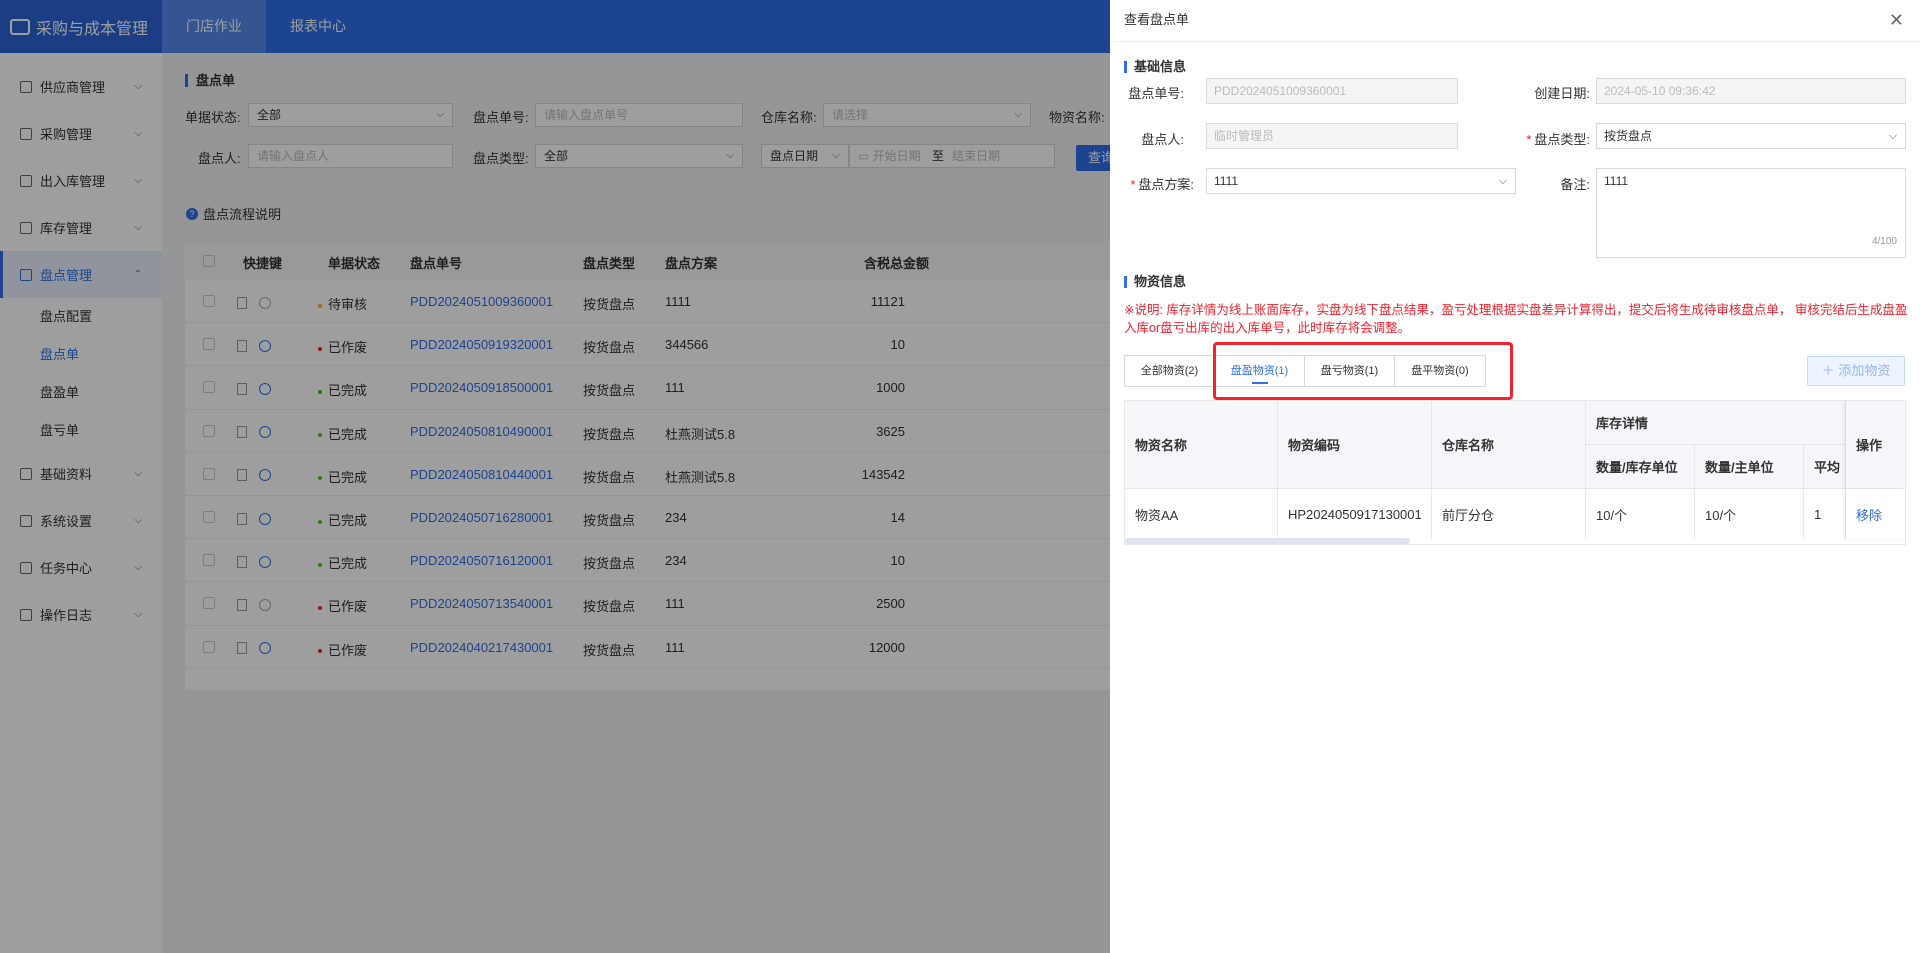 The width and height of the screenshot is (1920, 953). I want to click on tab-all-materials: 全部物资(2), so click(1170, 371).